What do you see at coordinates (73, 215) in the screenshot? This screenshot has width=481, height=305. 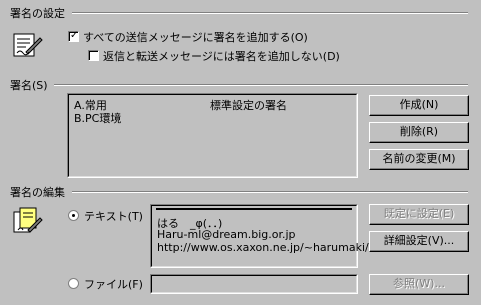 I see `text-radio` at bounding box center [73, 215].